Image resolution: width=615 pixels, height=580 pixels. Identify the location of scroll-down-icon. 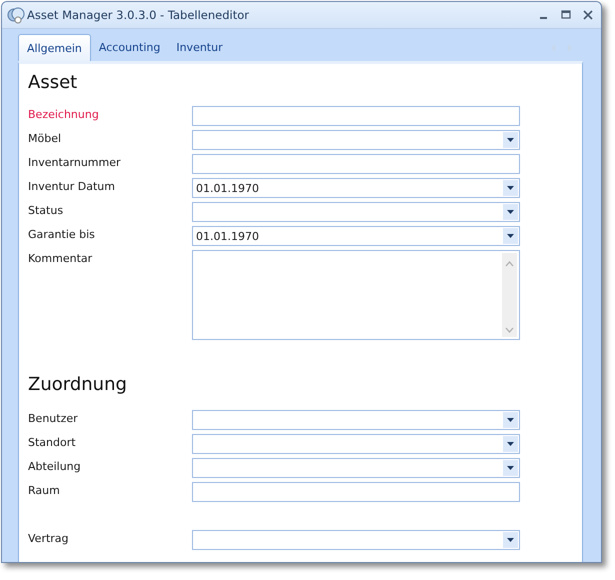
(509, 330).